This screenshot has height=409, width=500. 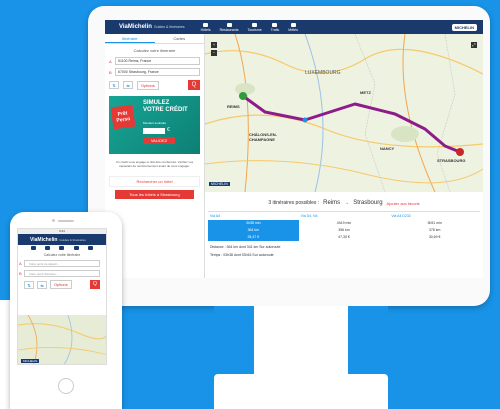 What do you see at coordinates (344, 237) in the screenshot?
I see `table-cell: 47,30 €` at bounding box center [344, 237].